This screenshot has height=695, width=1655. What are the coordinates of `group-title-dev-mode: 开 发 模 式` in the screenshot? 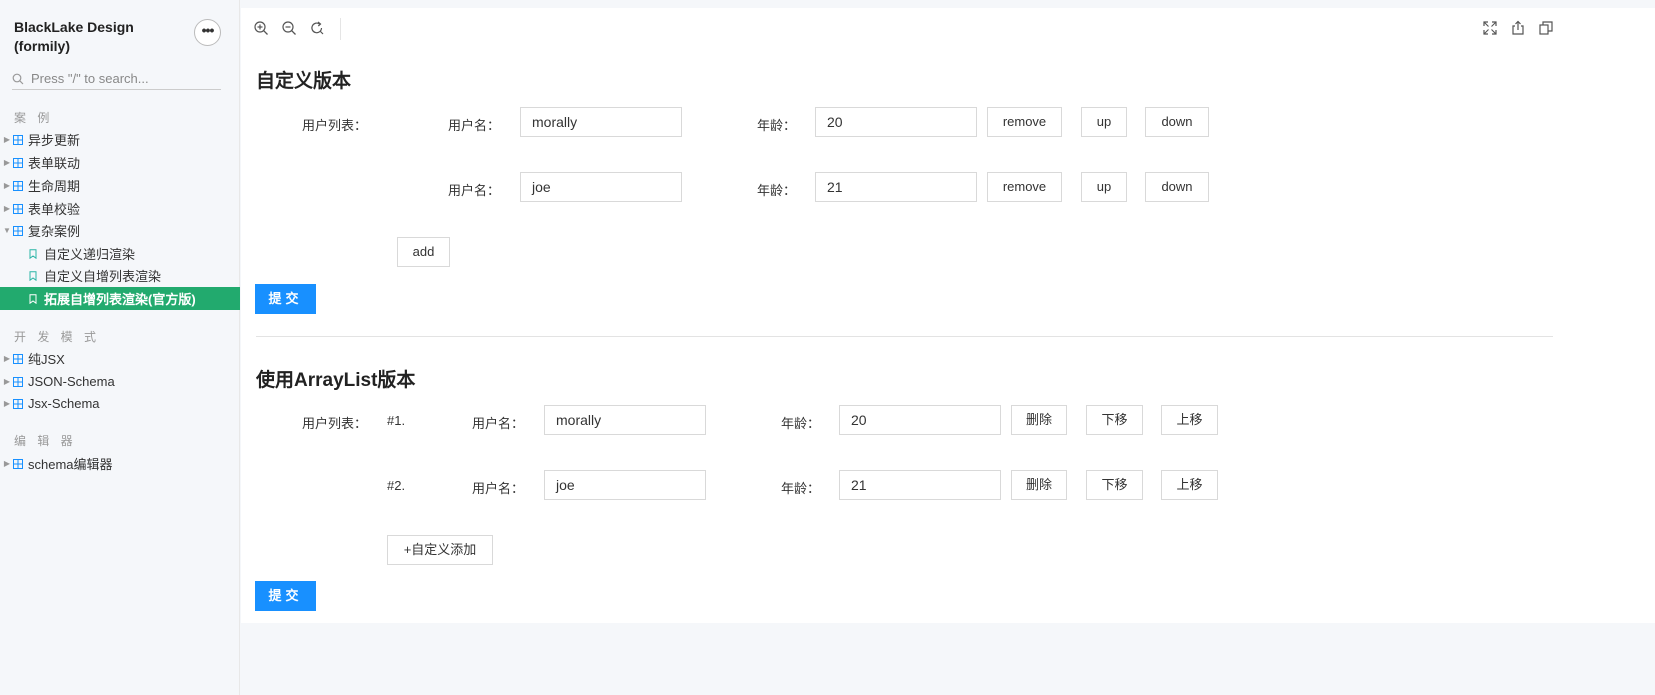 It's located at (57, 337).